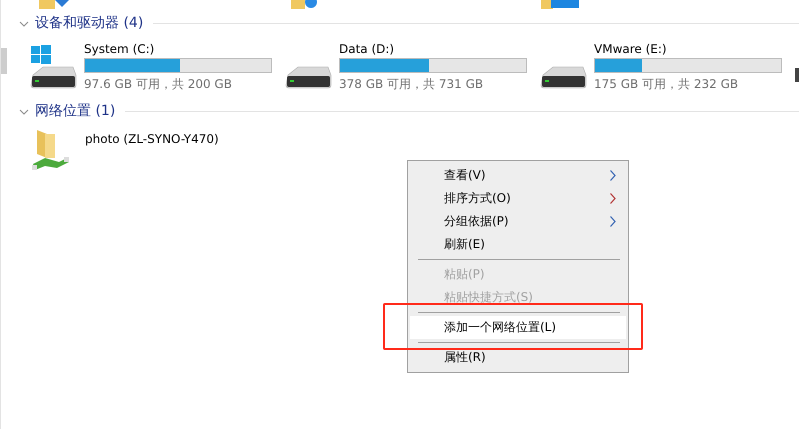 This screenshot has height=429, width=799. I want to click on drive-size: 175 GB 可用，共 232 GB, so click(667, 84).